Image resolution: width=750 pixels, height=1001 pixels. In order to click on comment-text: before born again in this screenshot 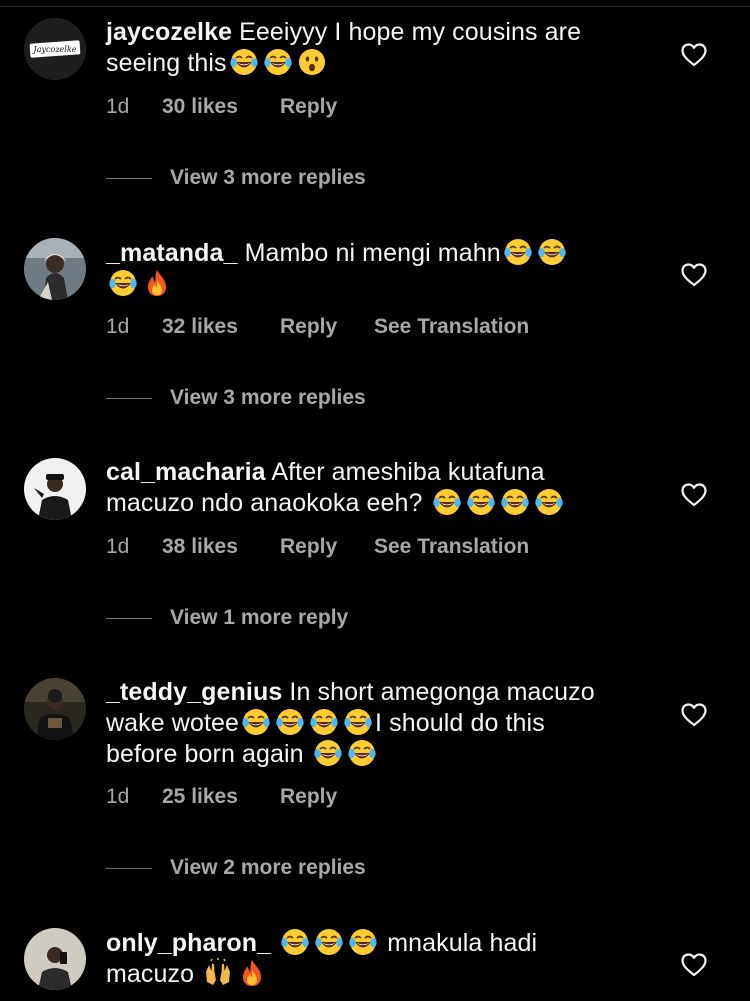, I will do `click(205, 754)`.